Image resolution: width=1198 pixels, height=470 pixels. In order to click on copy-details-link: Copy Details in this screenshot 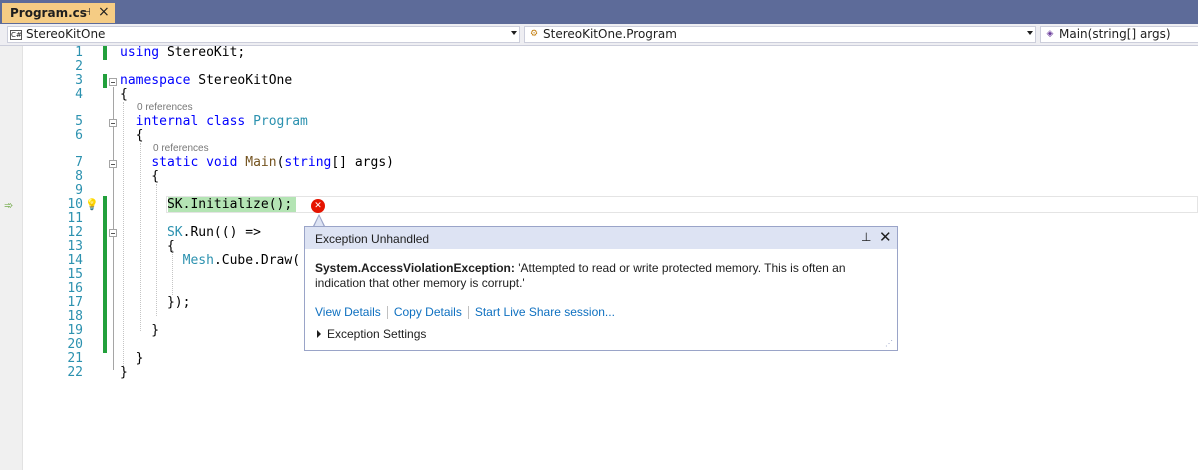, I will do `click(428, 312)`.